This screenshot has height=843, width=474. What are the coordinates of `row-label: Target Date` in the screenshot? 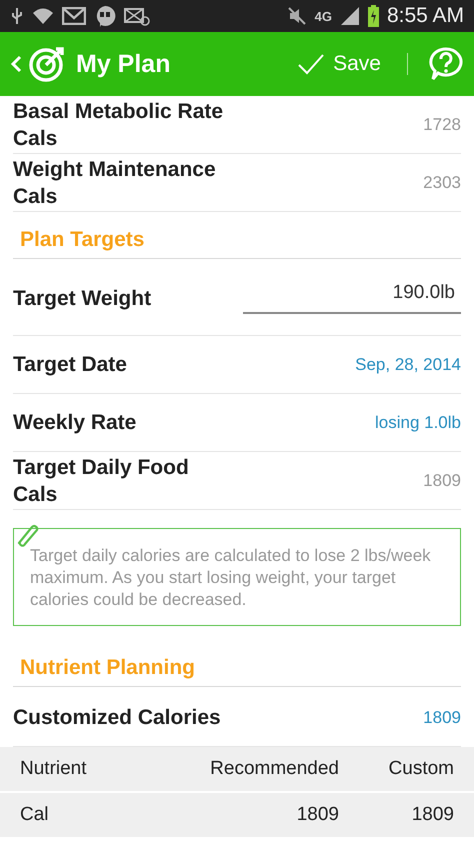 It's located at (70, 365).